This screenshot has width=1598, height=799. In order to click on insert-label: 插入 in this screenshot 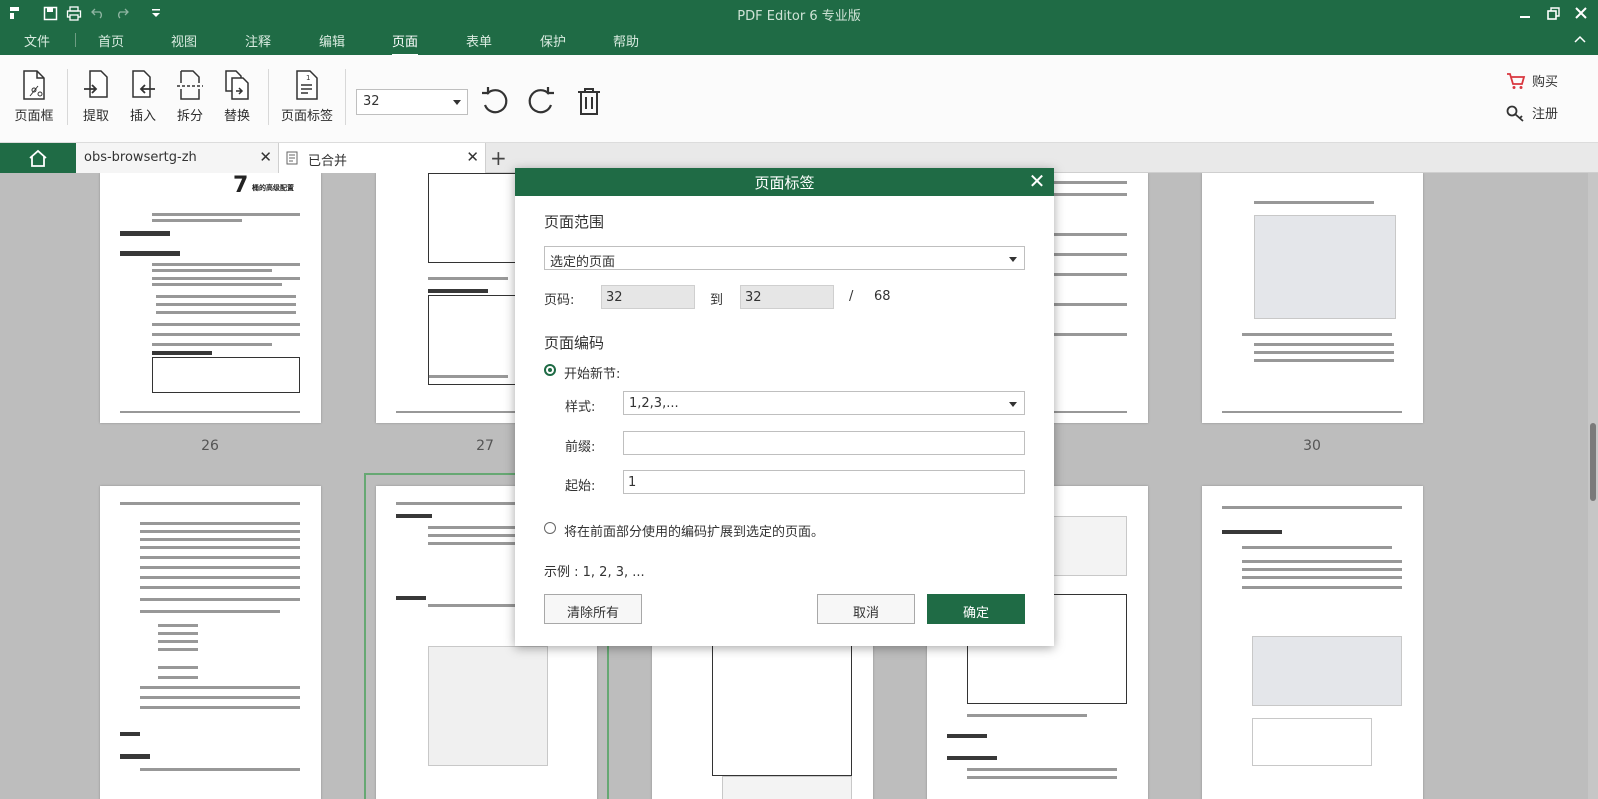, I will do `click(142, 116)`.